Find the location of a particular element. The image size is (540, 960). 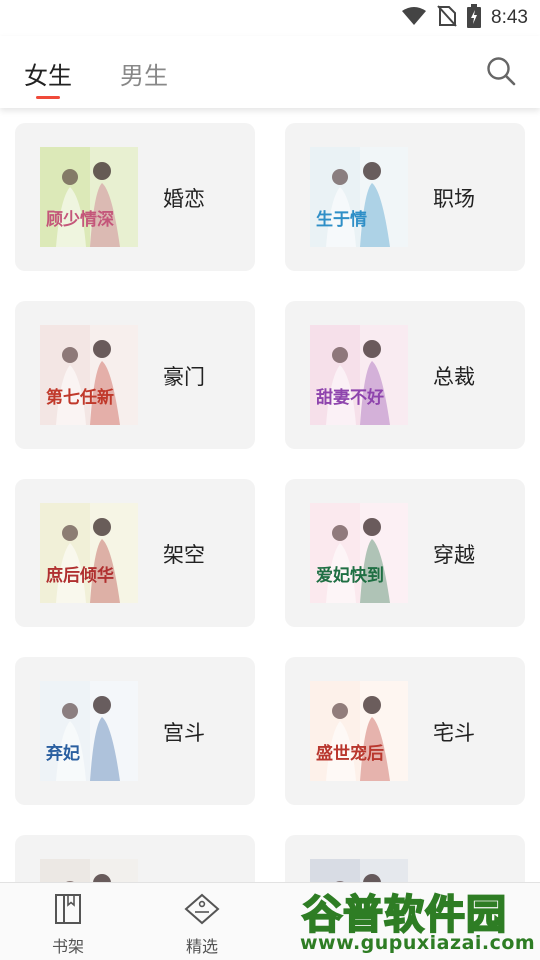

book-cover-image: 甜妻不好 is located at coordinates (359, 375).